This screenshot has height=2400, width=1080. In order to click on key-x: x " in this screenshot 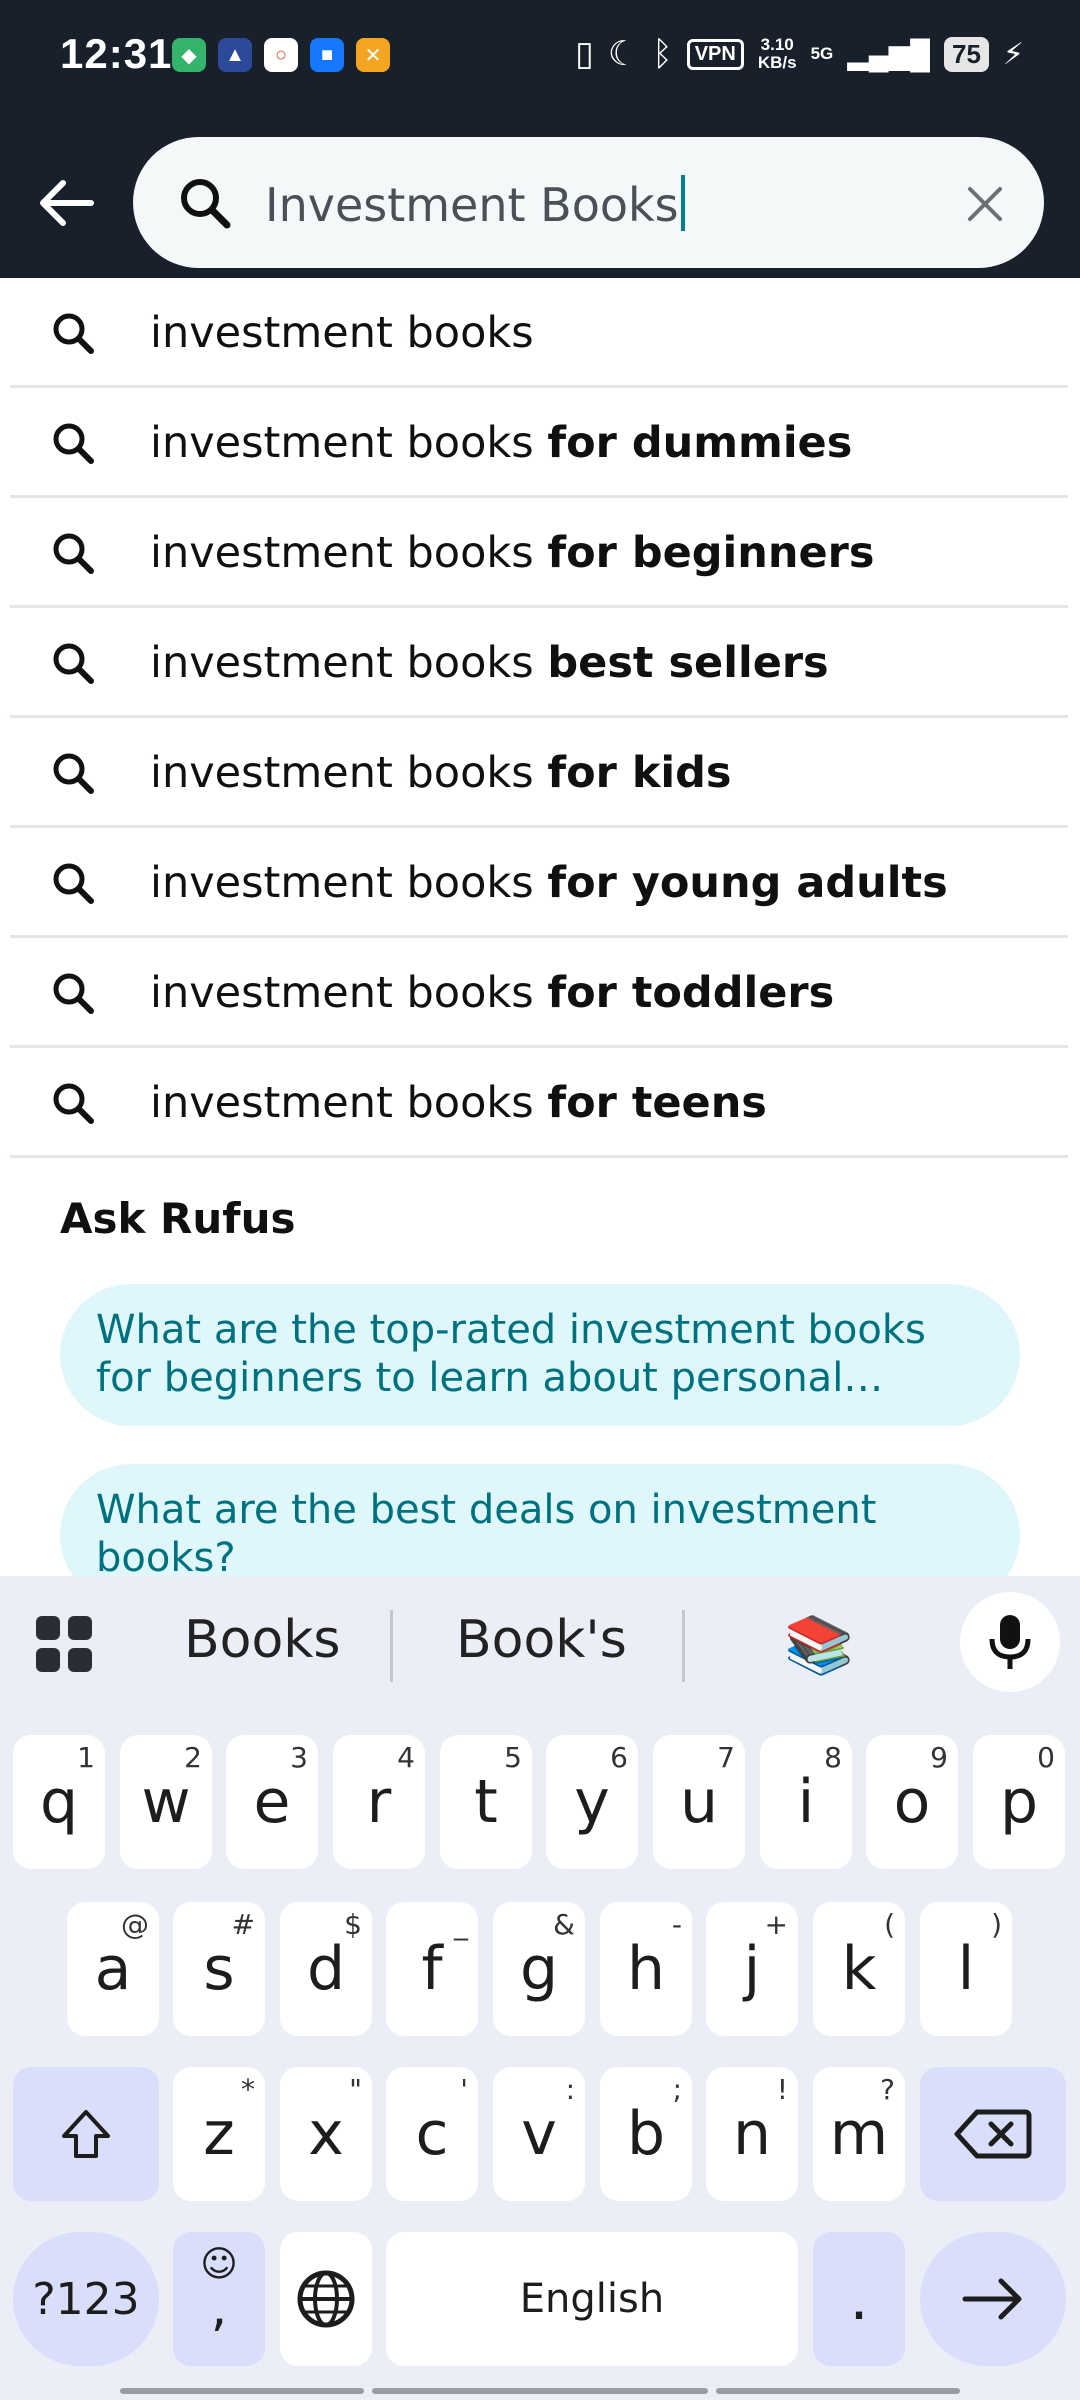, I will do `click(326, 2134)`.